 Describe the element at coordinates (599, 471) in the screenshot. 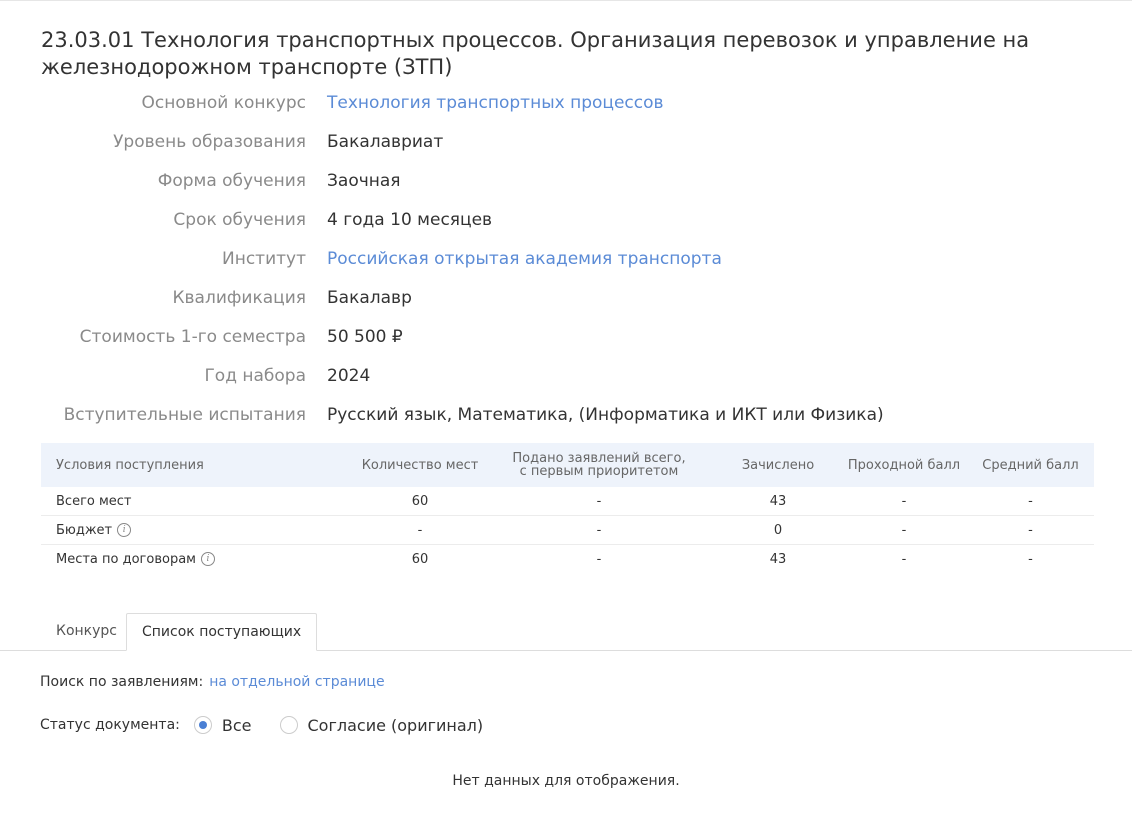

I see `header-applied-line2: с первым приоритетом` at that location.